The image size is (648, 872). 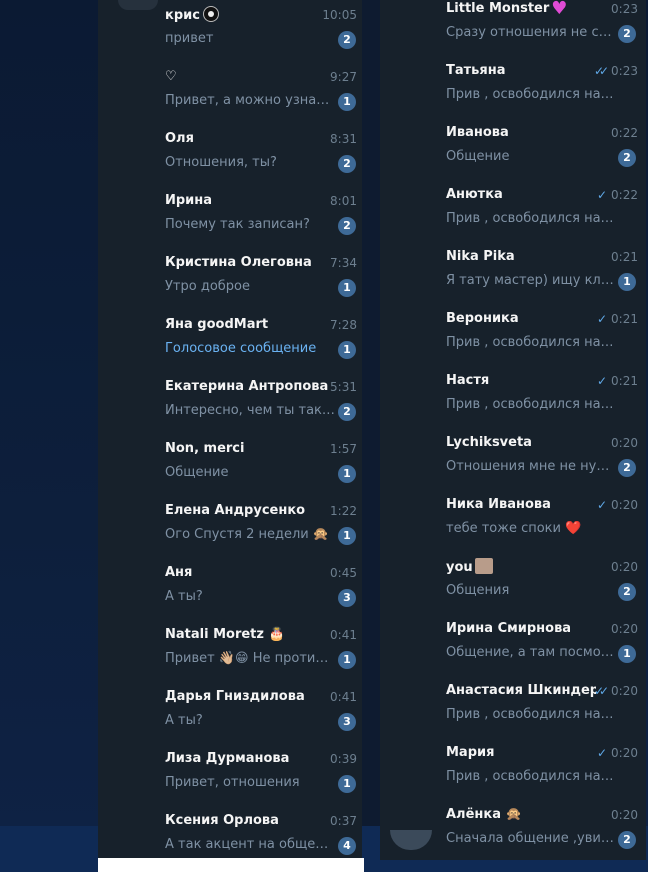 What do you see at coordinates (468, 380) in the screenshot?
I see `chat-name-text: Настя` at bounding box center [468, 380].